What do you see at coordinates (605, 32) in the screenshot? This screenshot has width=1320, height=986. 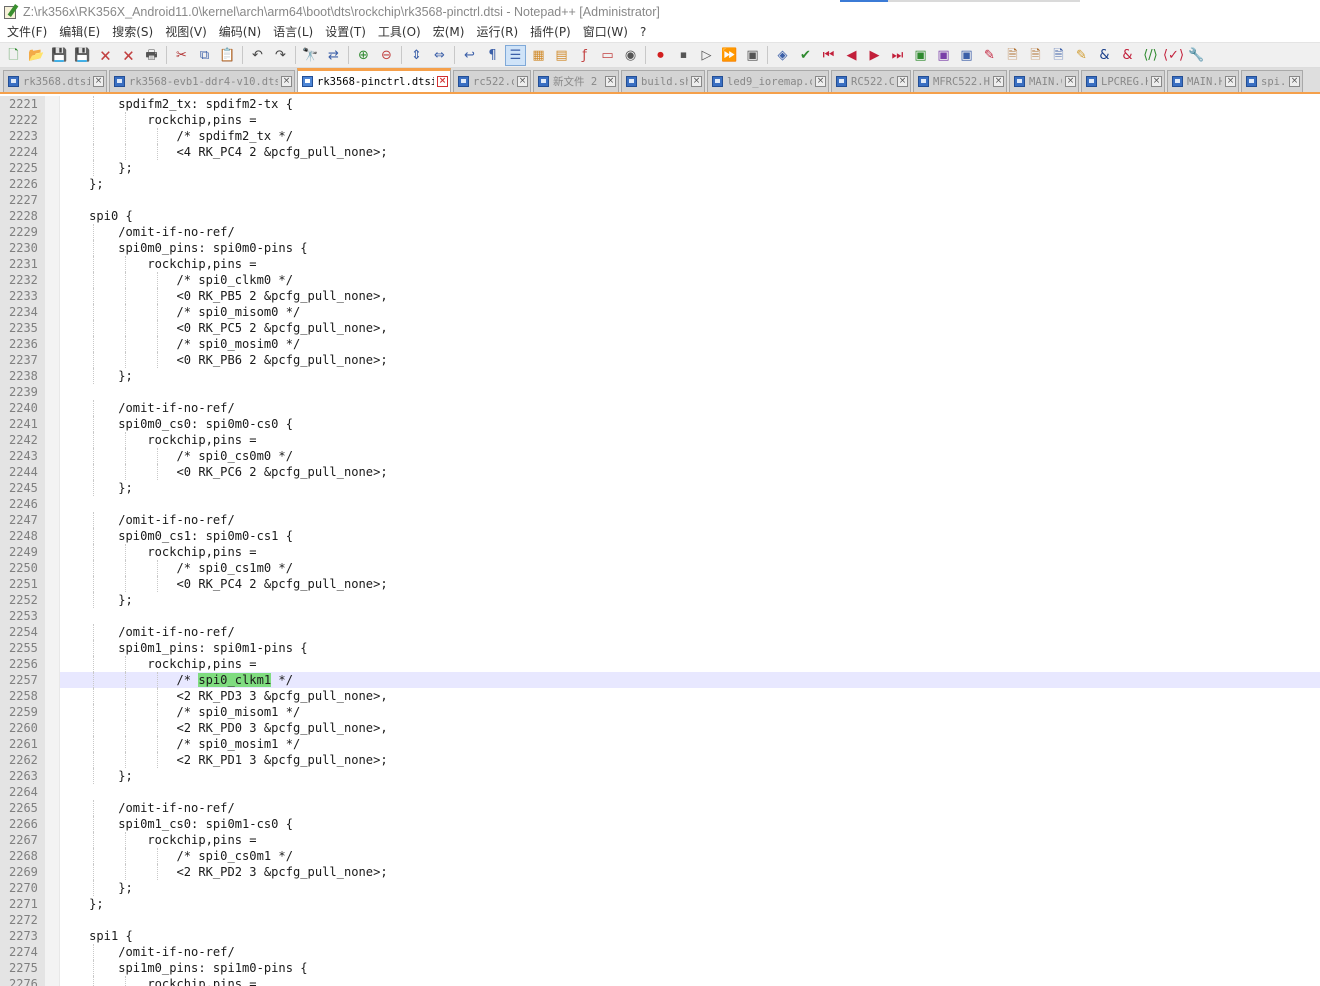 I see `menu-window: 窗口(W)` at bounding box center [605, 32].